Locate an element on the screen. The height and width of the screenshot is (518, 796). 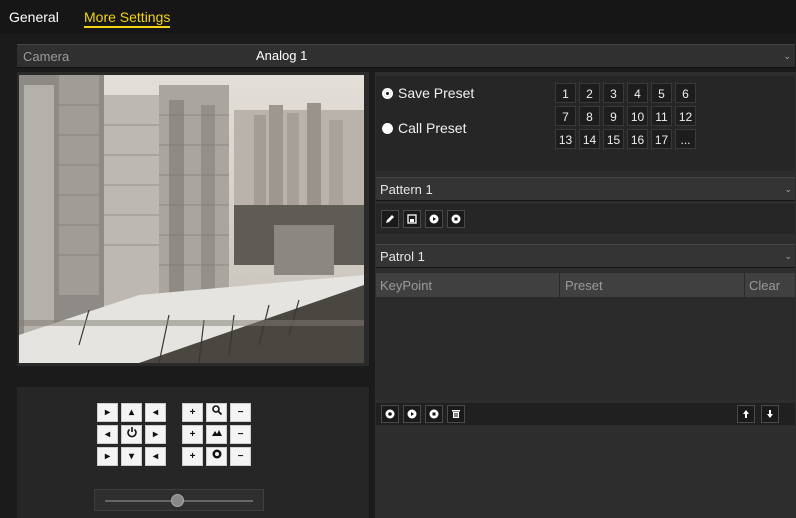
patrol-select: Patrol 1 ⌄ is located at coordinates (585, 256).